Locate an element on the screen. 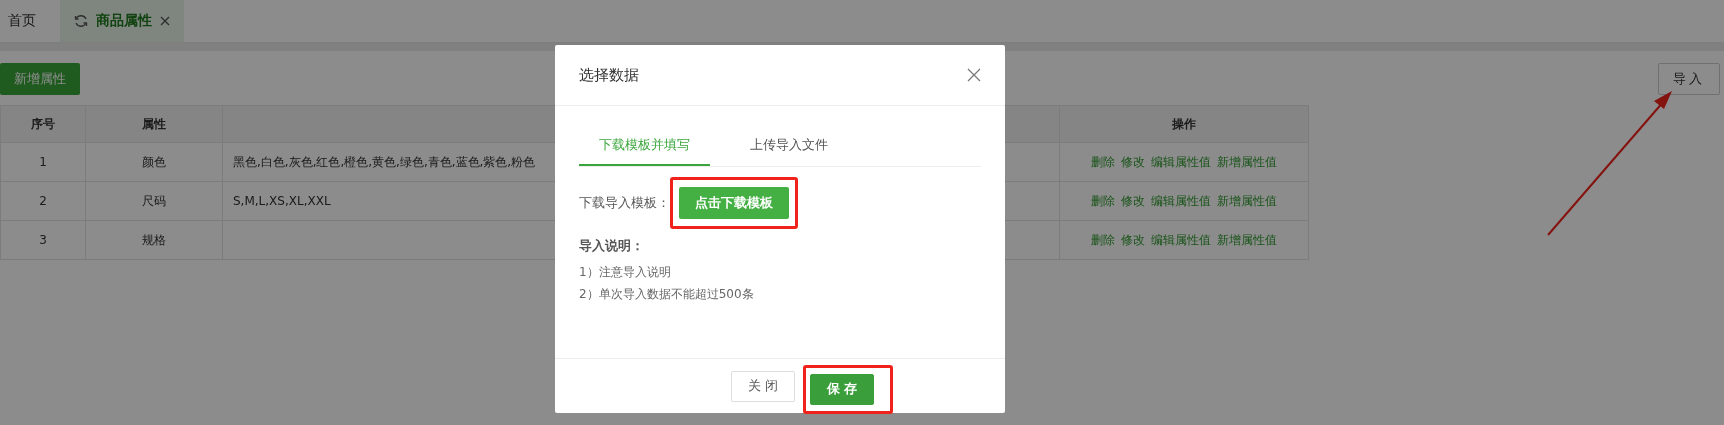  save-button: 保 存 is located at coordinates (842, 389).